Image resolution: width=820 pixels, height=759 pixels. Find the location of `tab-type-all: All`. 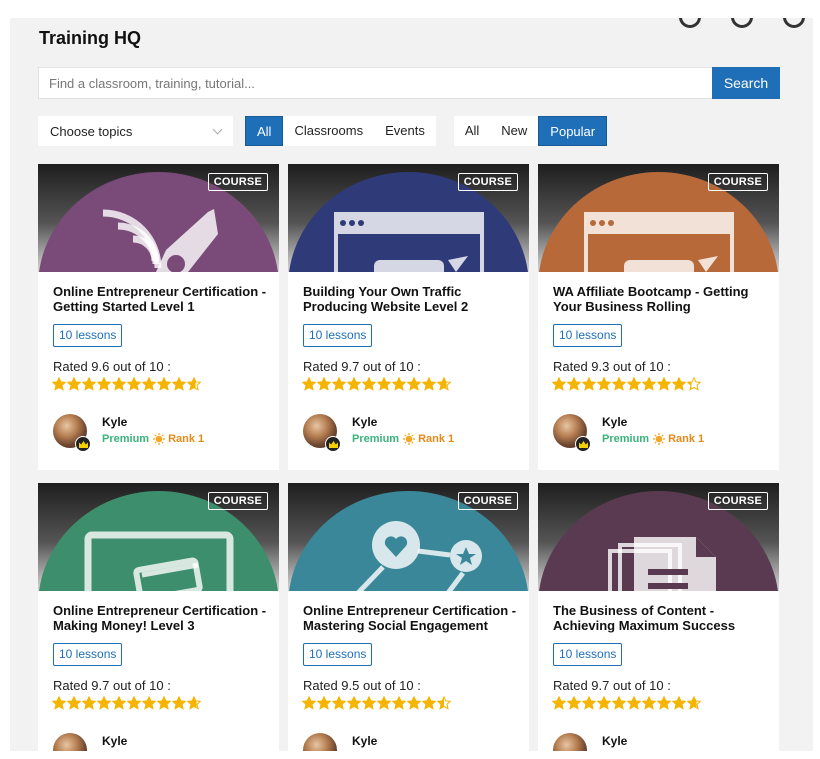

tab-type-all: All is located at coordinates (264, 131).